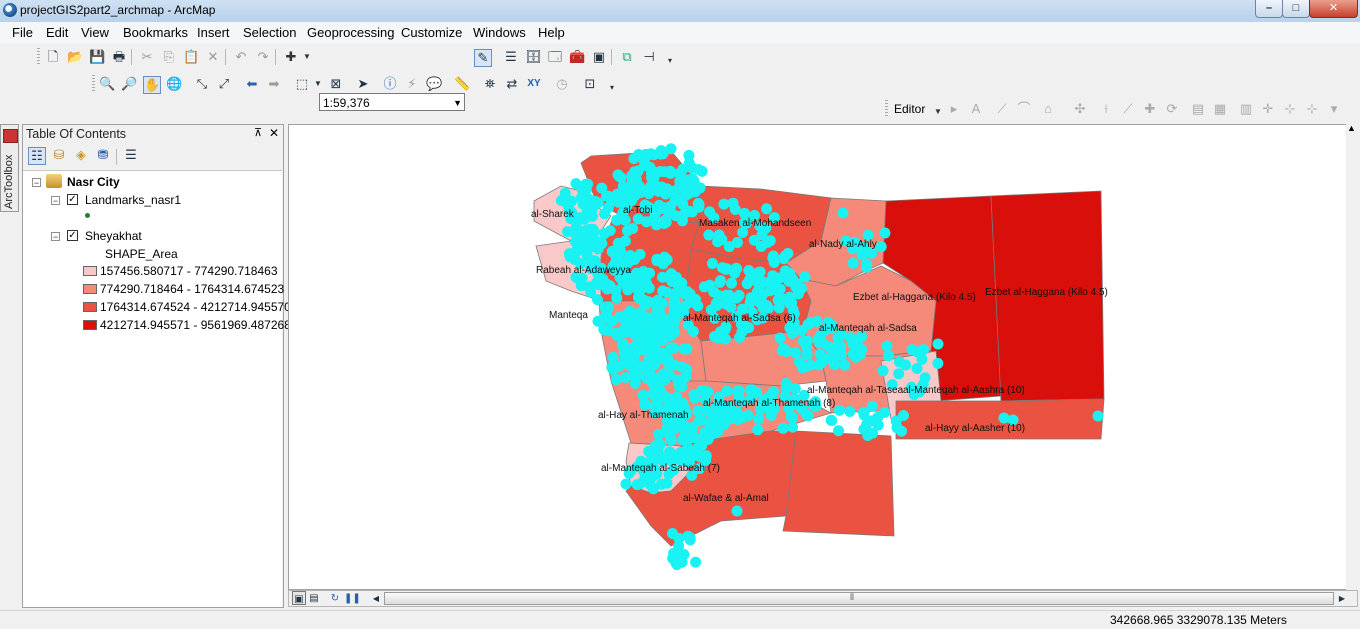  I want to click on add-data-dropdown-icon: ▼, so click(307, 57).